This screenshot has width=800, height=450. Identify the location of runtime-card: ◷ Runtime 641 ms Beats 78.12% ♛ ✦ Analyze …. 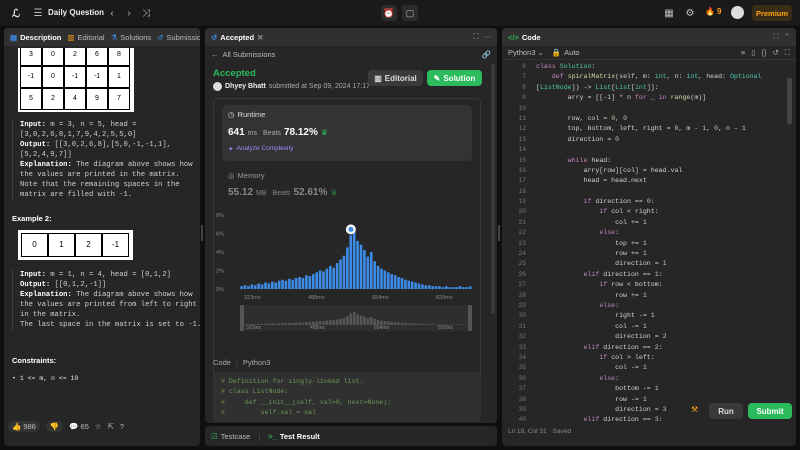
(347, 133).